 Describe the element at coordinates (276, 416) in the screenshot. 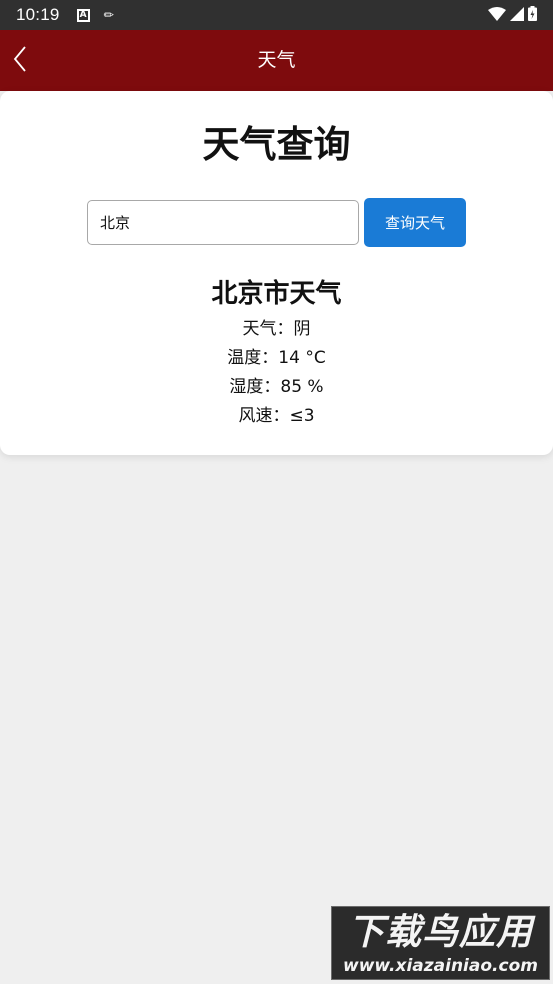

I see `wind-speed: 风速：≤3` at that location.